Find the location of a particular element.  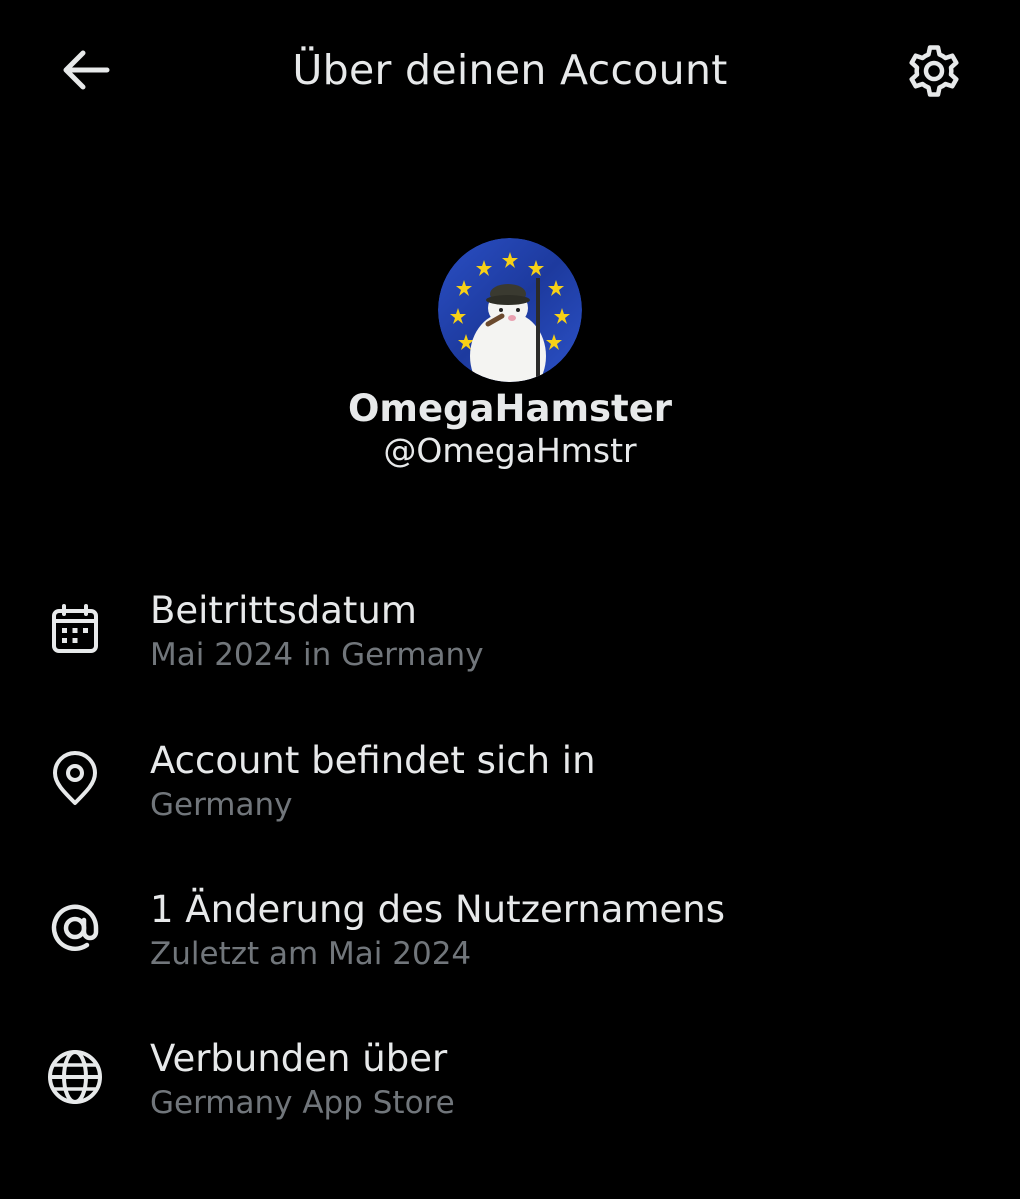

info-value: Mai 2024 in Germany is located at coordinates (317, 655).